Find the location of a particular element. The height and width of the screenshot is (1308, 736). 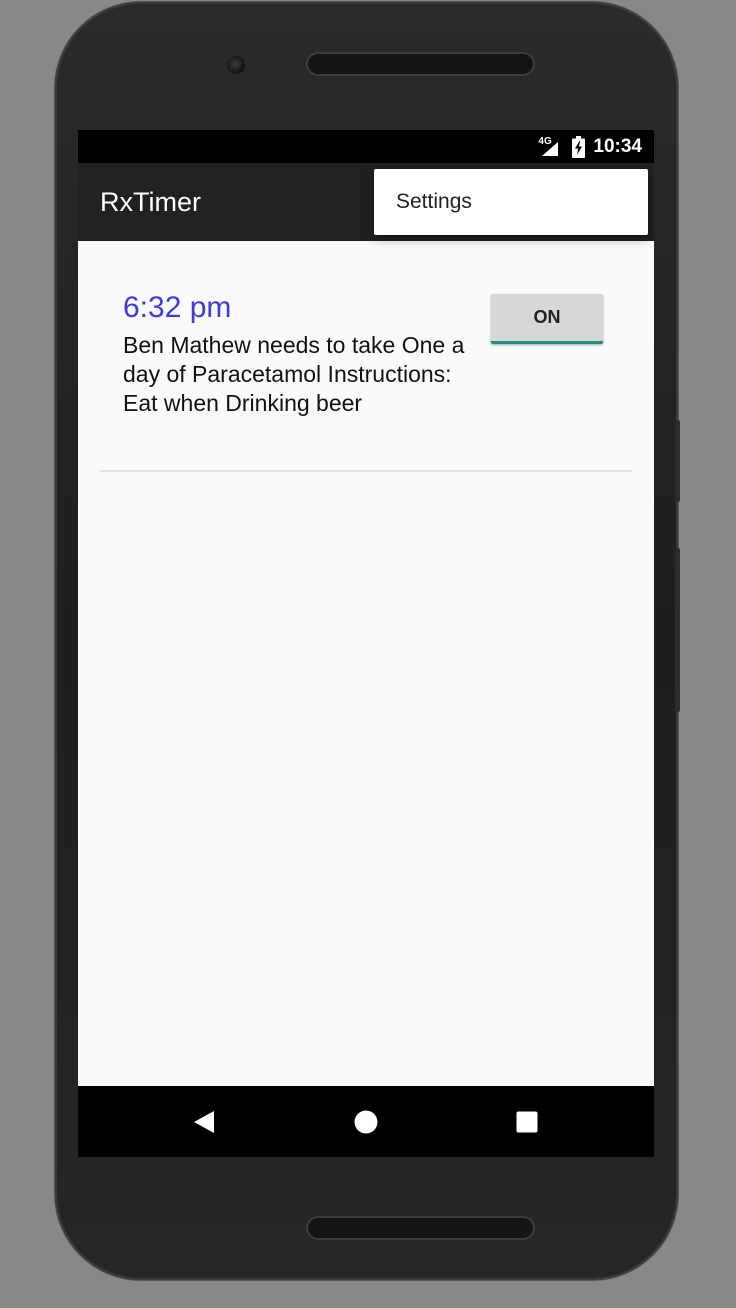

earpiece-speaker is located at coordinates (420, 64).